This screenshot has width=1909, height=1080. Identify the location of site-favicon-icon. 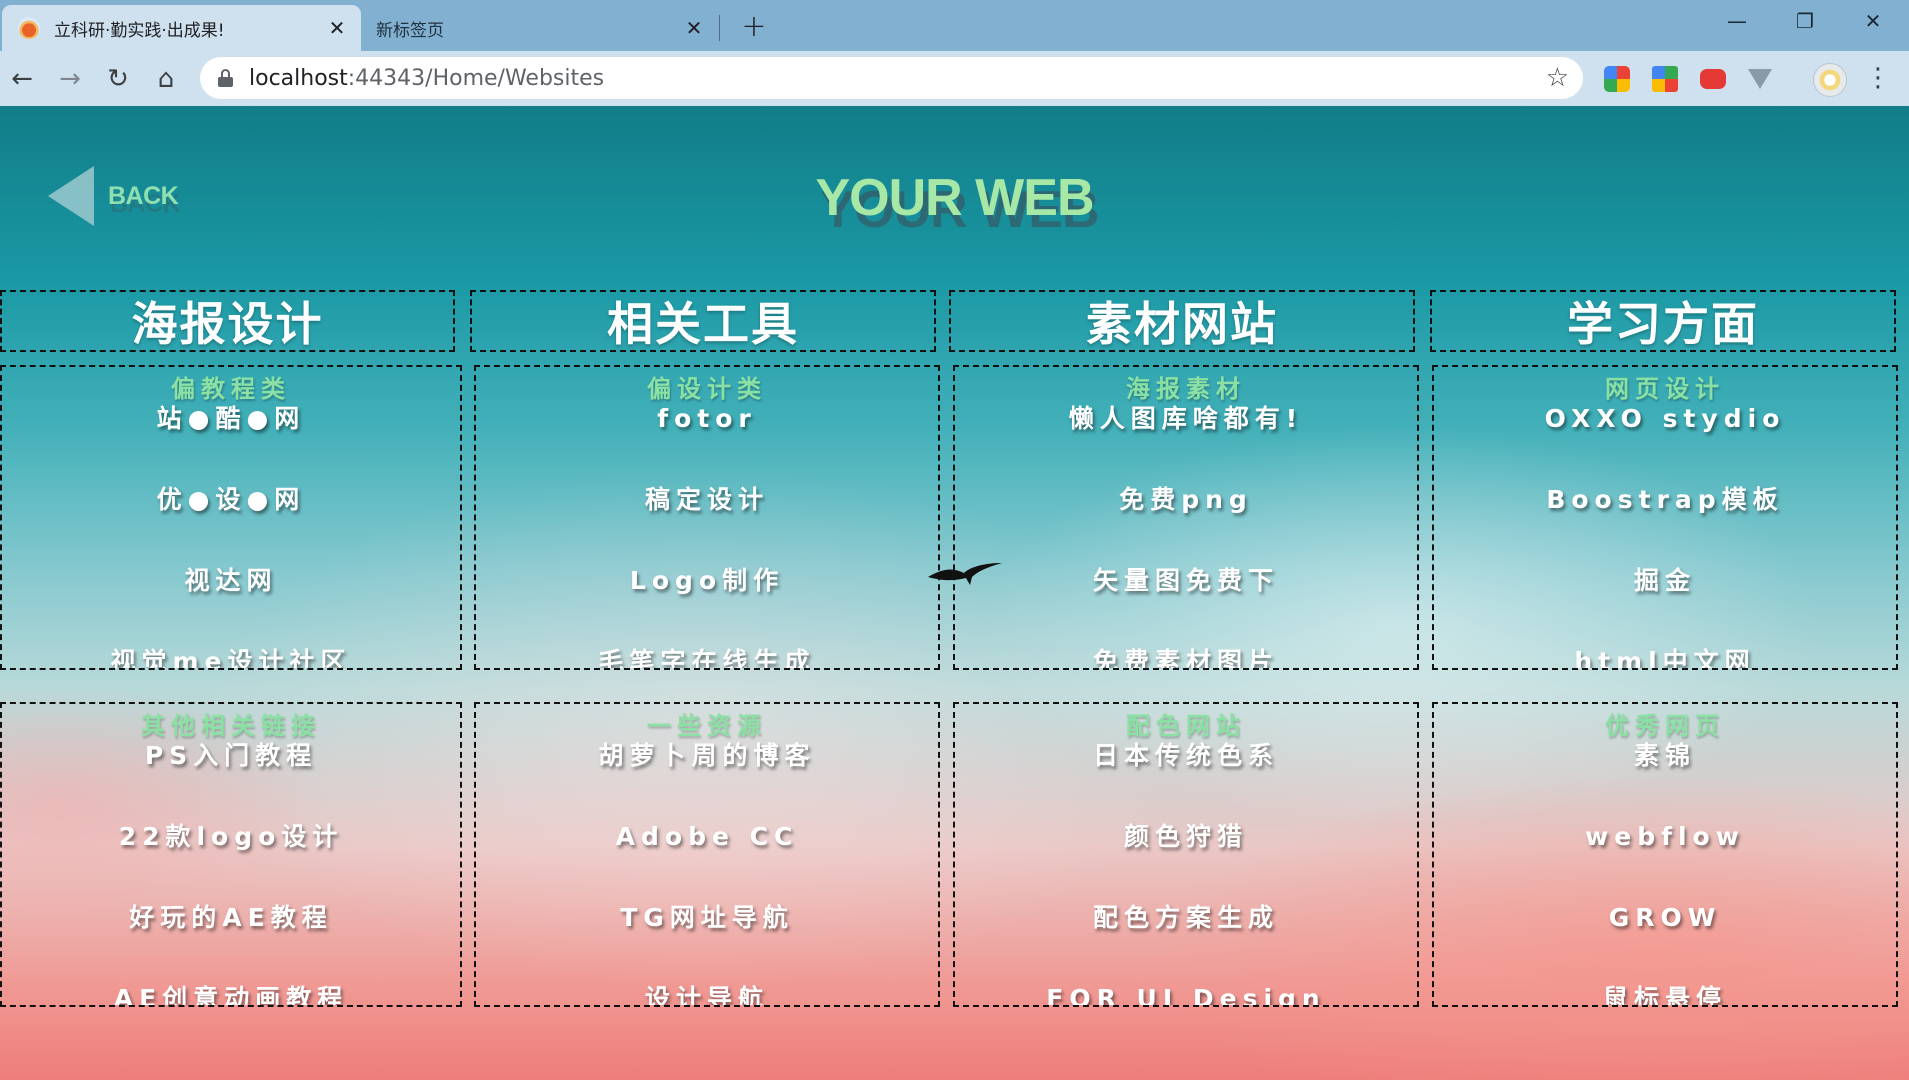
(29, 28).